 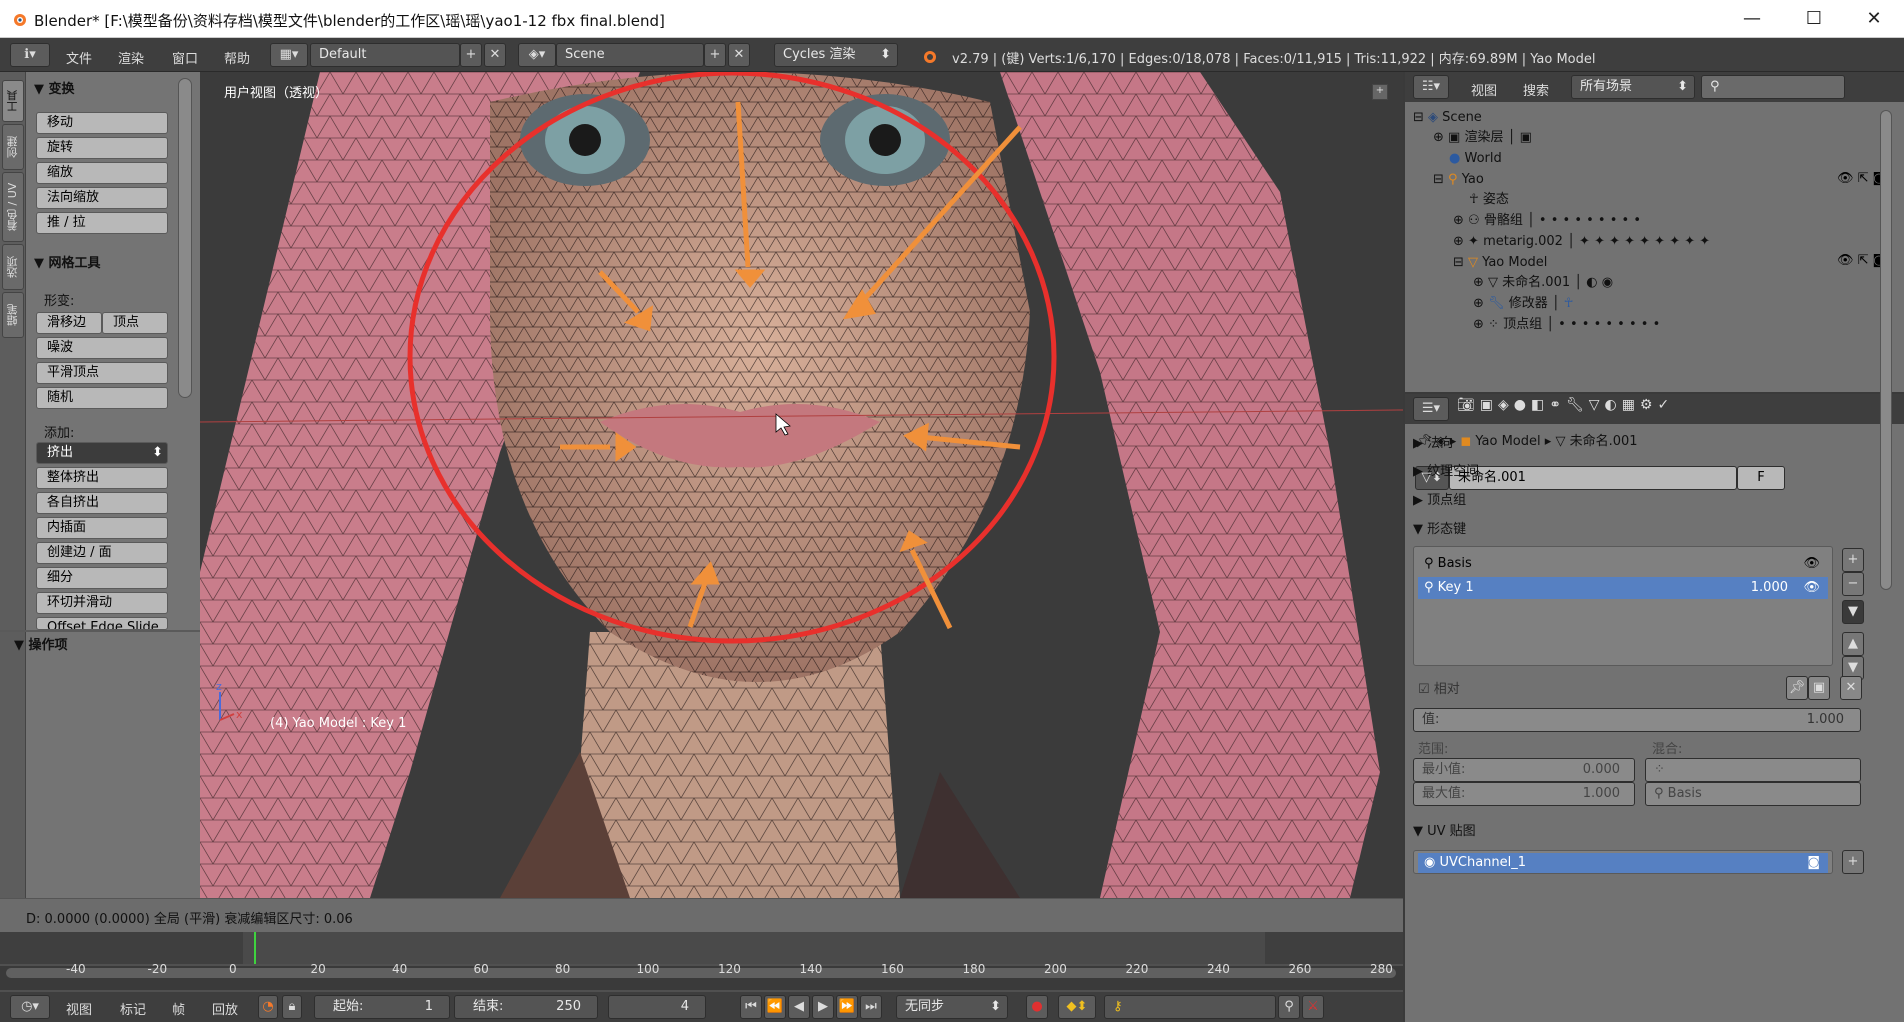 I want to click on edit-mode-shape-icon: ▣, so click(x=1819, y=688).